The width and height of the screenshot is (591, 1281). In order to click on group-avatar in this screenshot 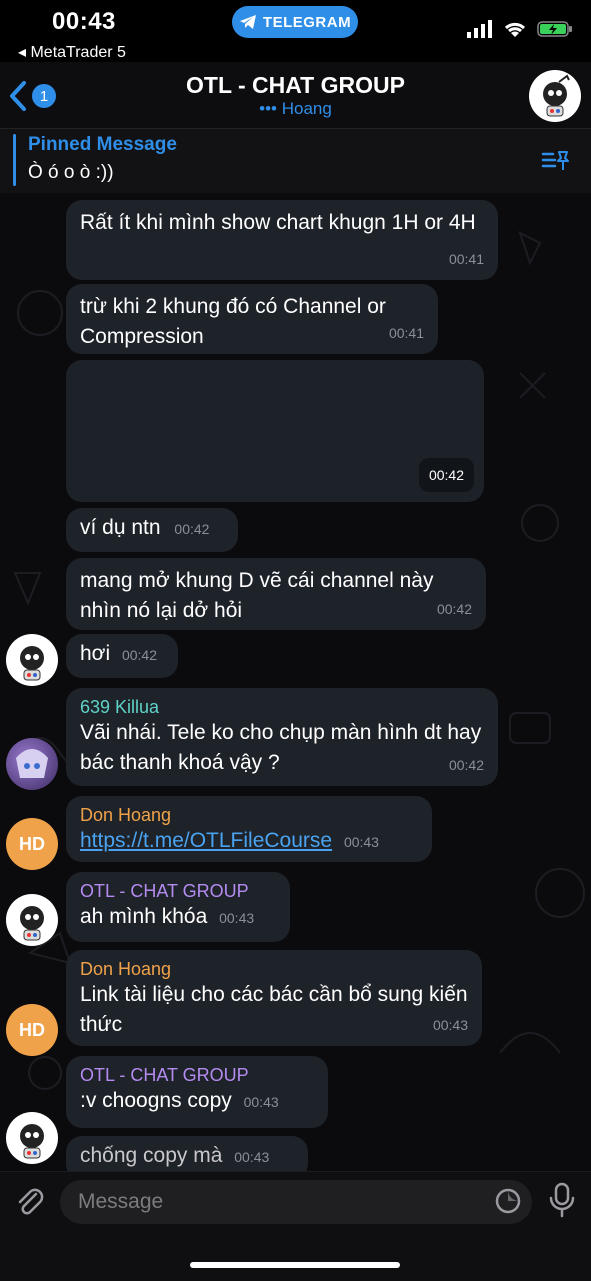, I will do `click(555, 96)`.